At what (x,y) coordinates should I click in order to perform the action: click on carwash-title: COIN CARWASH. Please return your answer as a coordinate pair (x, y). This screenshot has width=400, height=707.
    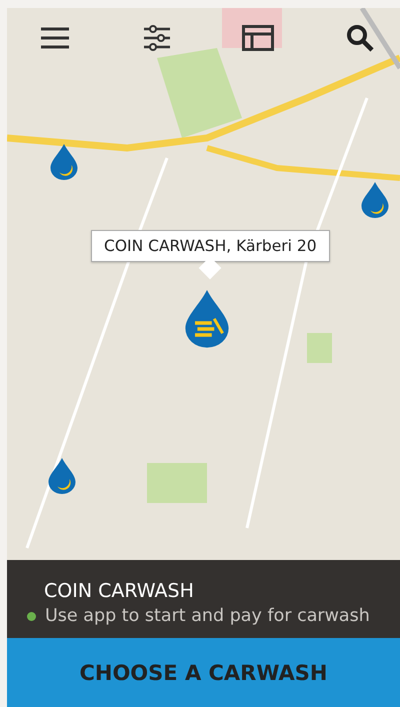
    Looking at the image, I should click on (119, 591).